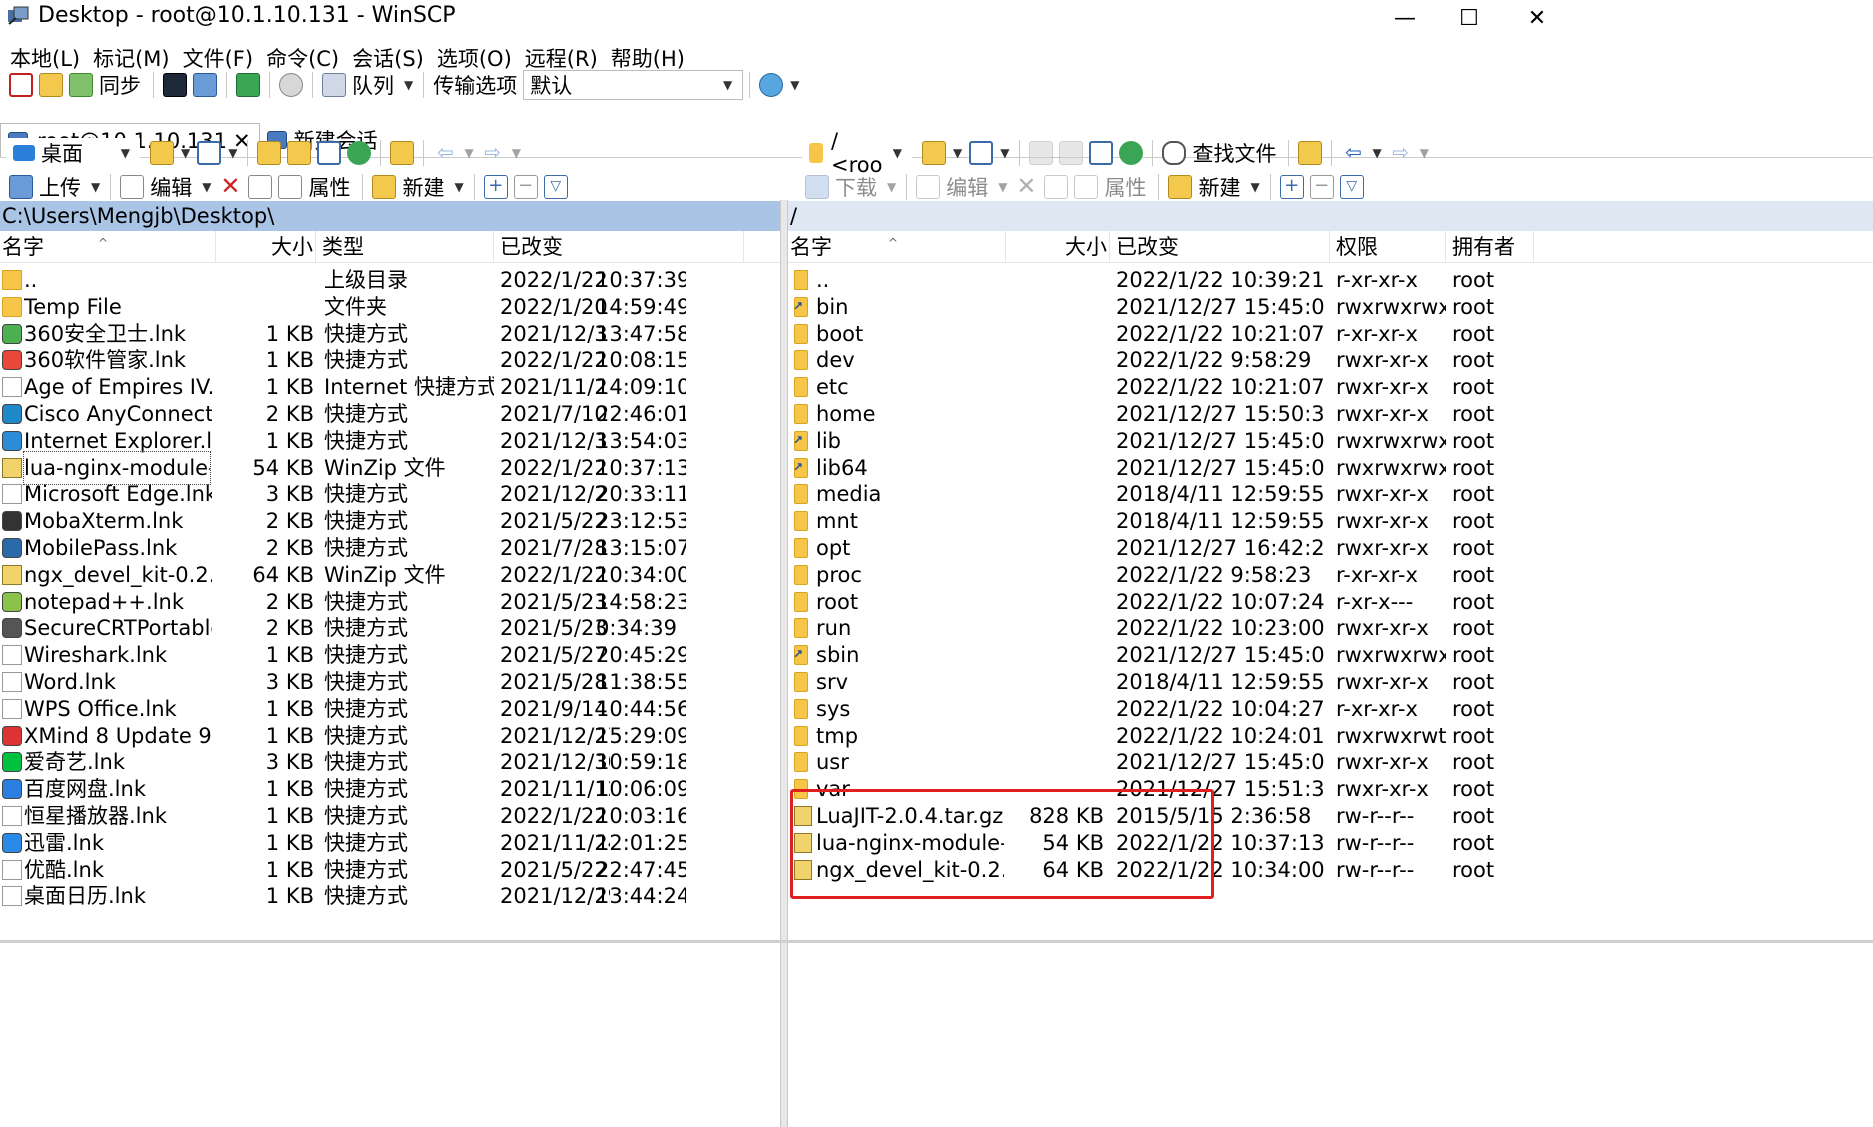  Describe the element at coordinates (801, 682) in the screenshot. I see `folder-icon` at that location.